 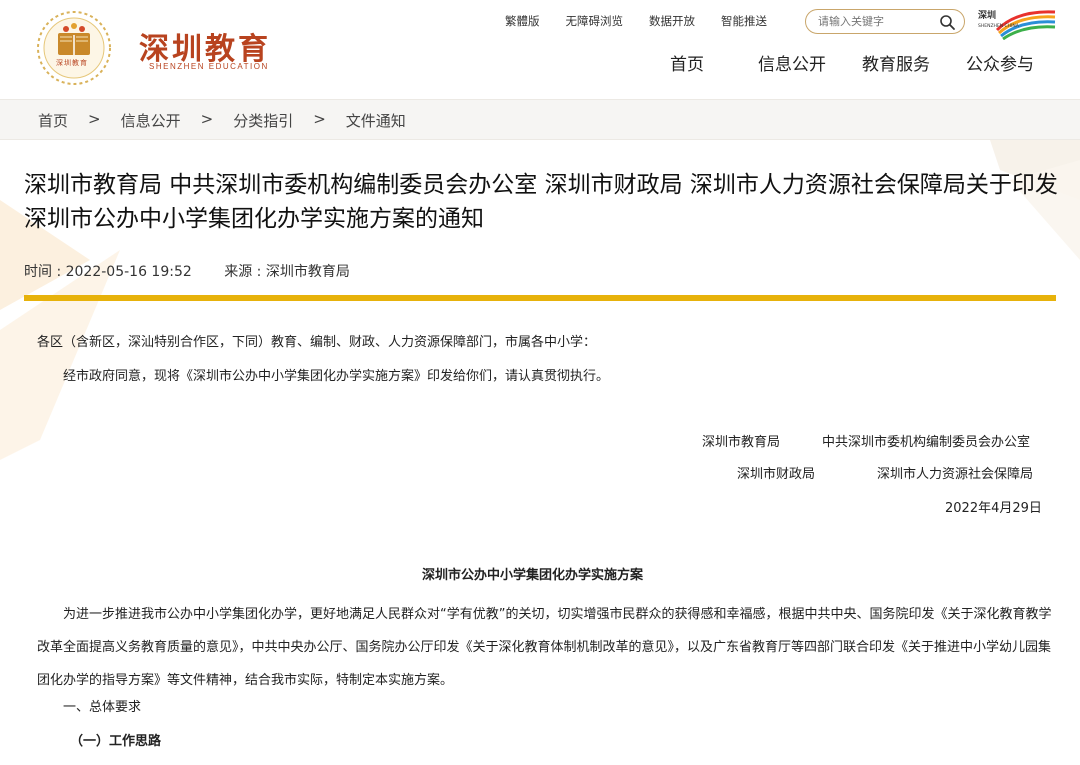 What do you see at coordinates (1000, 62) in the screenshot?
I see `nav-public-participation: 公众参与` at bounding box center [1000, 62].